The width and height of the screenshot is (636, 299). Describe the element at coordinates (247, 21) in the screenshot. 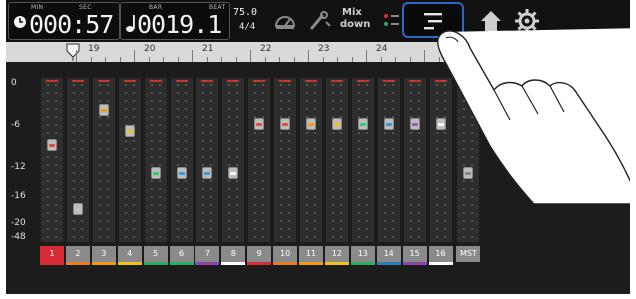

I see `tempo-display: 75.0 4/4` at that location.